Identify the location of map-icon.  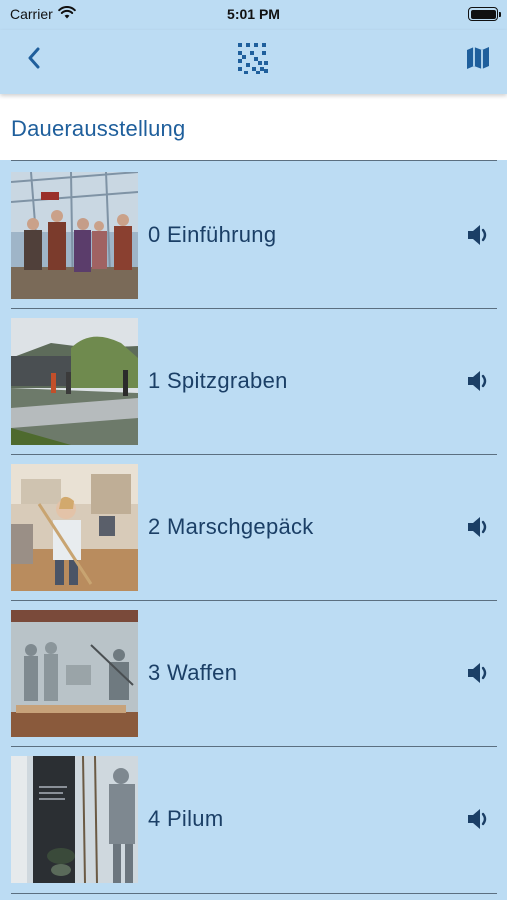
(478, 60).